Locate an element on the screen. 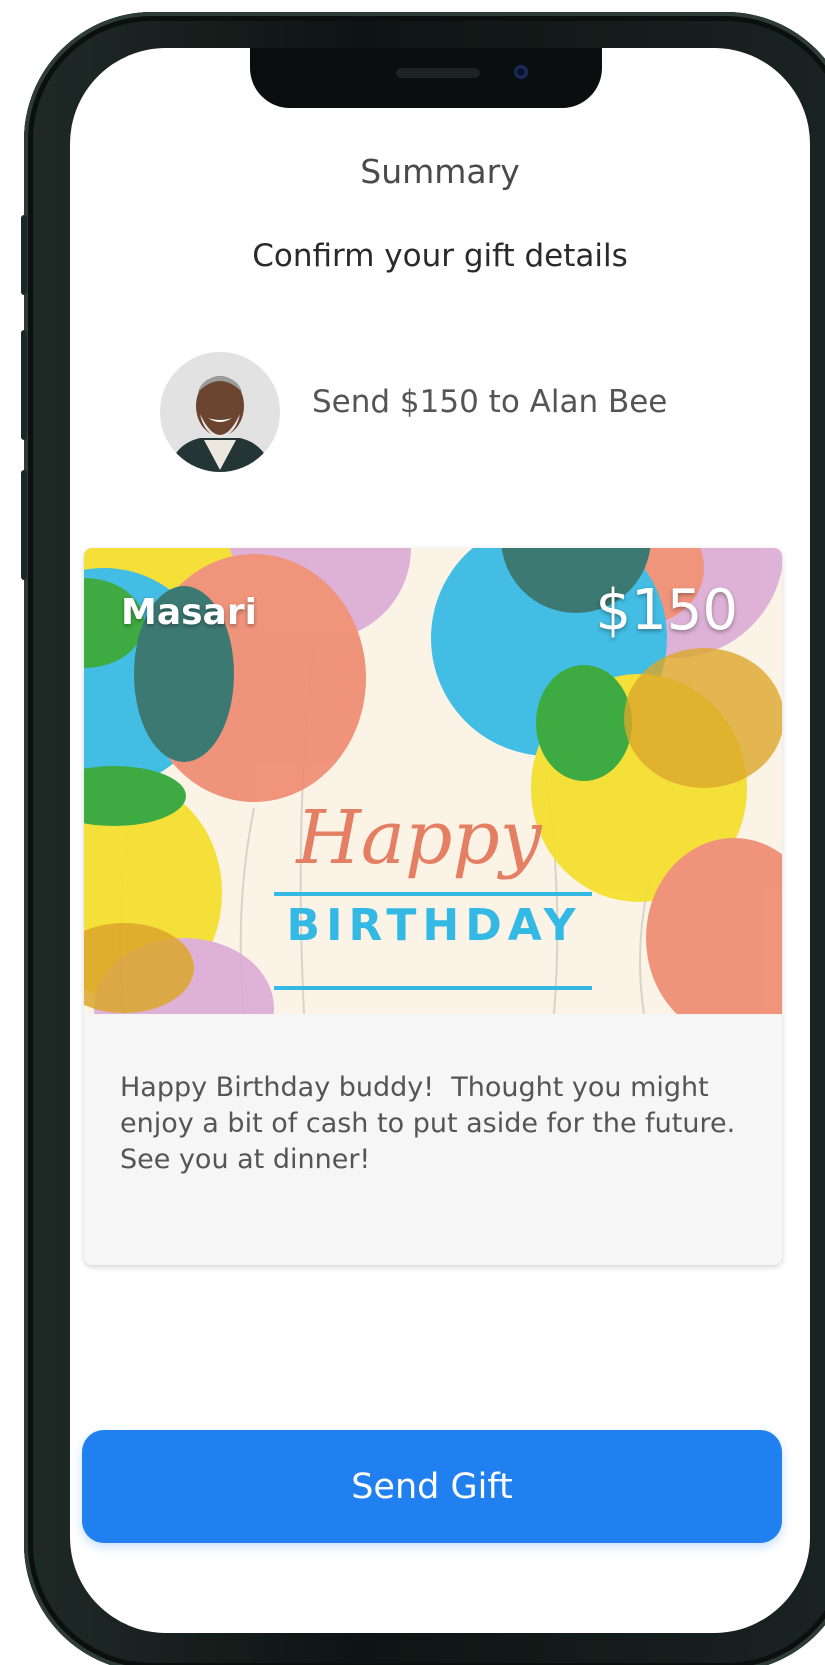  page-subtitle: Confirm your gift details is located at coordinates (440, 256).